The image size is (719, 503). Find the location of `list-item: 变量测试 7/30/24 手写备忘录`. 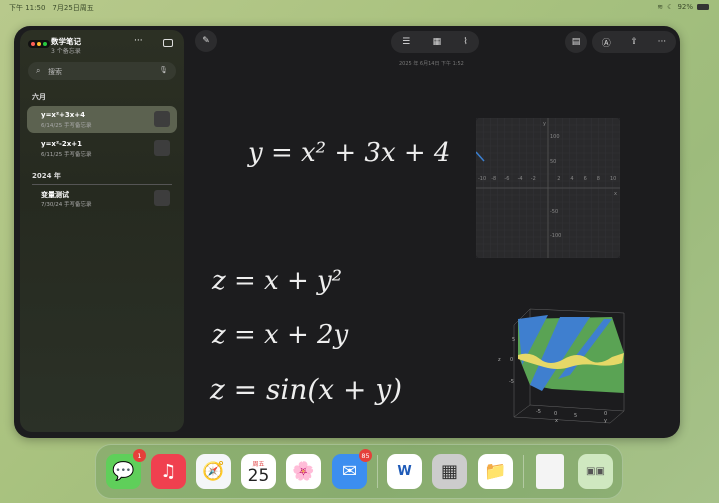

list-item: 变量测试 7/30/24 手写备忘录 is located at coordinates (102, 198).